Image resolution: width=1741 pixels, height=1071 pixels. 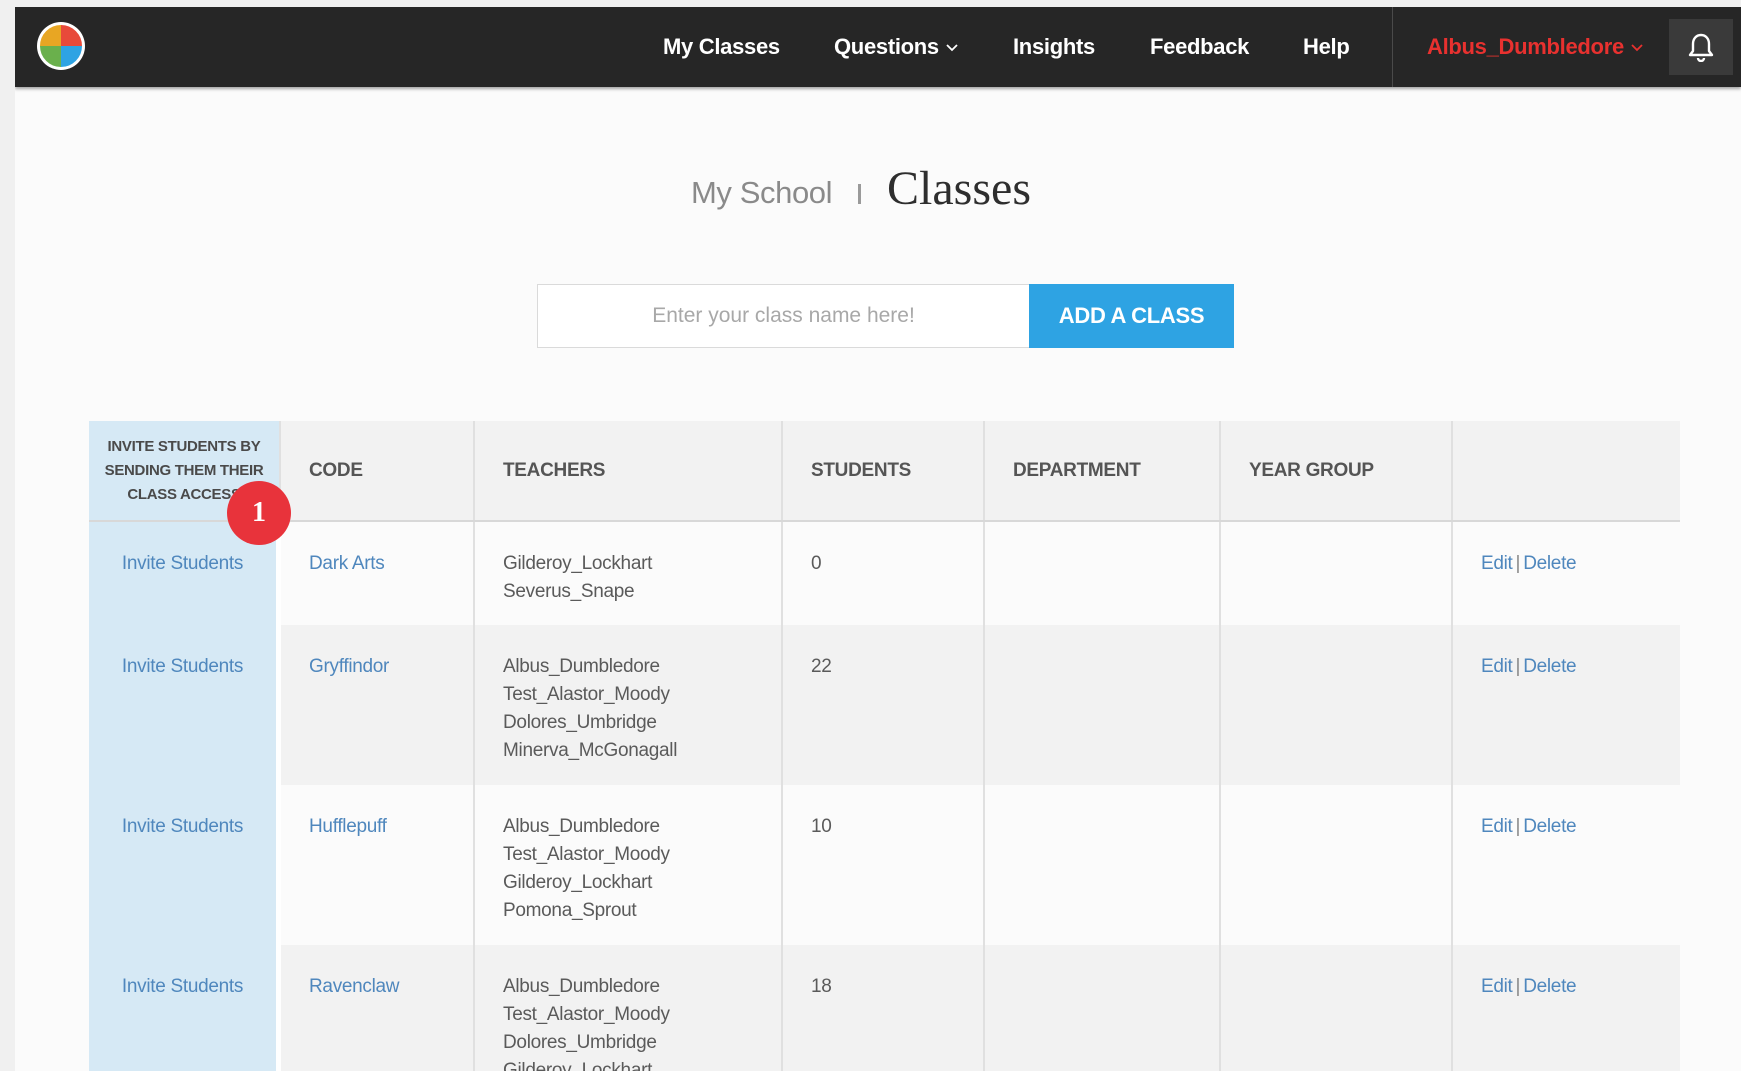 What do you see at coordinates (721, 47) in the screenshot?
I see `nav-my-classes: My Classes` at bounding box center [721, 47].